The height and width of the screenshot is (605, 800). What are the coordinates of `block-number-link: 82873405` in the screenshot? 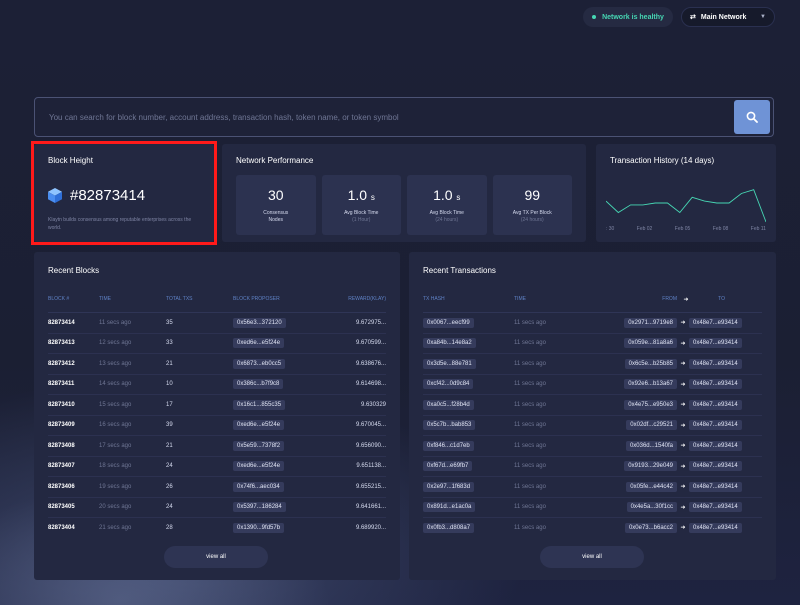 It's located at (73, 507).